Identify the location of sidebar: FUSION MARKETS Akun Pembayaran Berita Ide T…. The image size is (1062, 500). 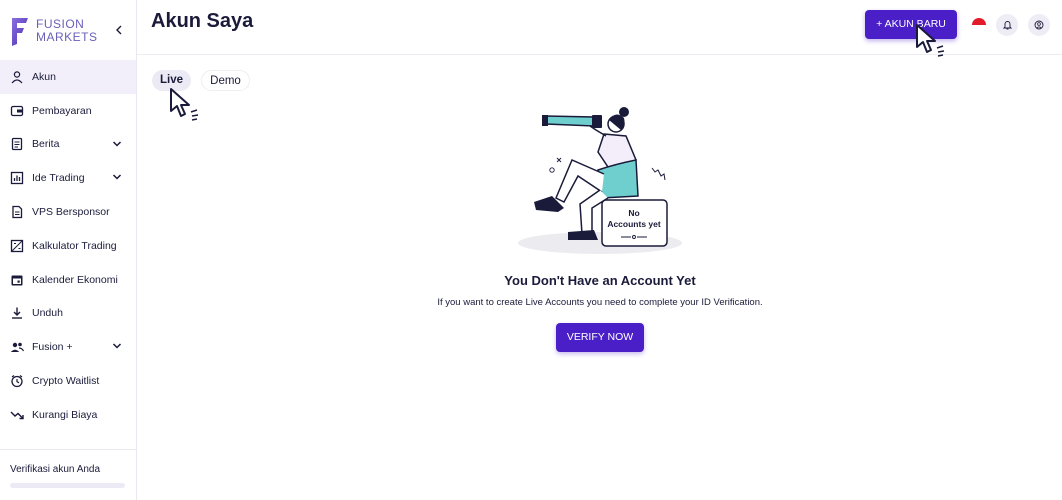
(68, 250).